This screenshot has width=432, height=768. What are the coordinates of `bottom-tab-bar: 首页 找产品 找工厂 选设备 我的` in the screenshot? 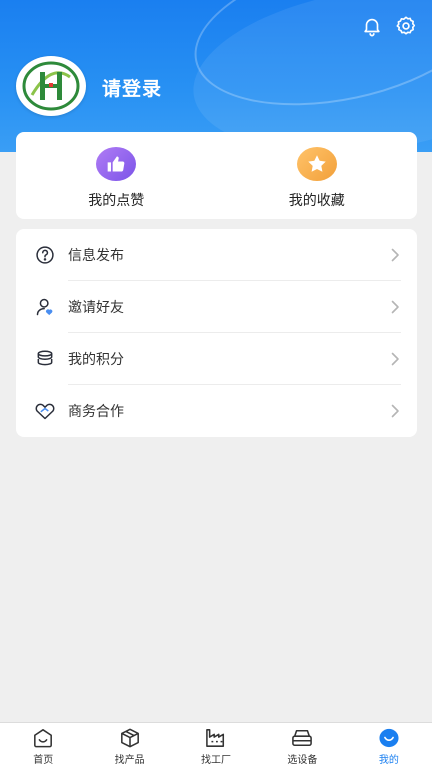 It's located at (216, 745).